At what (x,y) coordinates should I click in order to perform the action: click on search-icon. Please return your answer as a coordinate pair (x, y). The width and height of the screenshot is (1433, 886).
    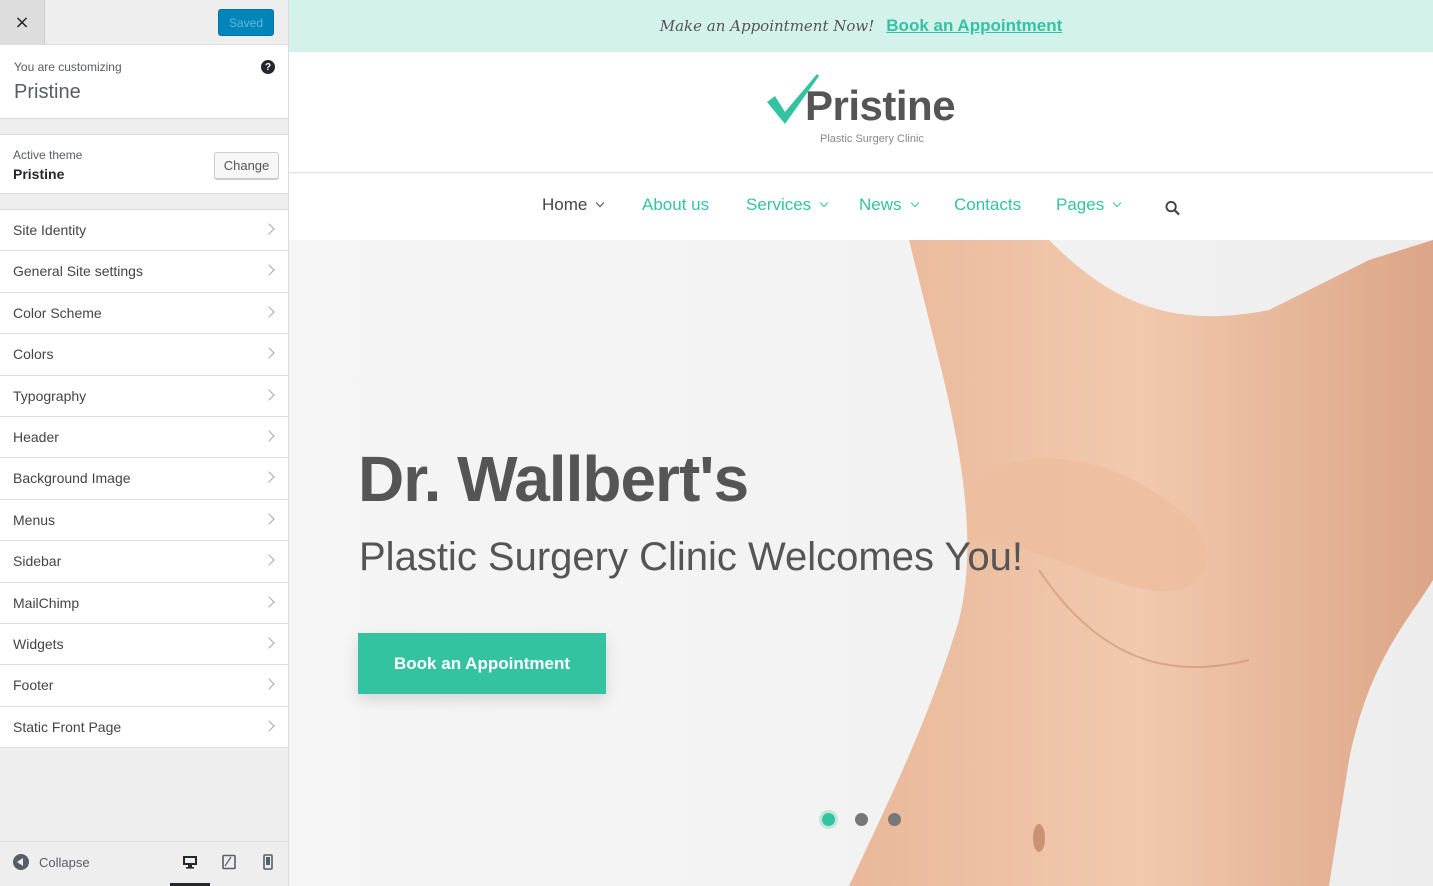
    Looking at the image, I should click on (1172, 208).